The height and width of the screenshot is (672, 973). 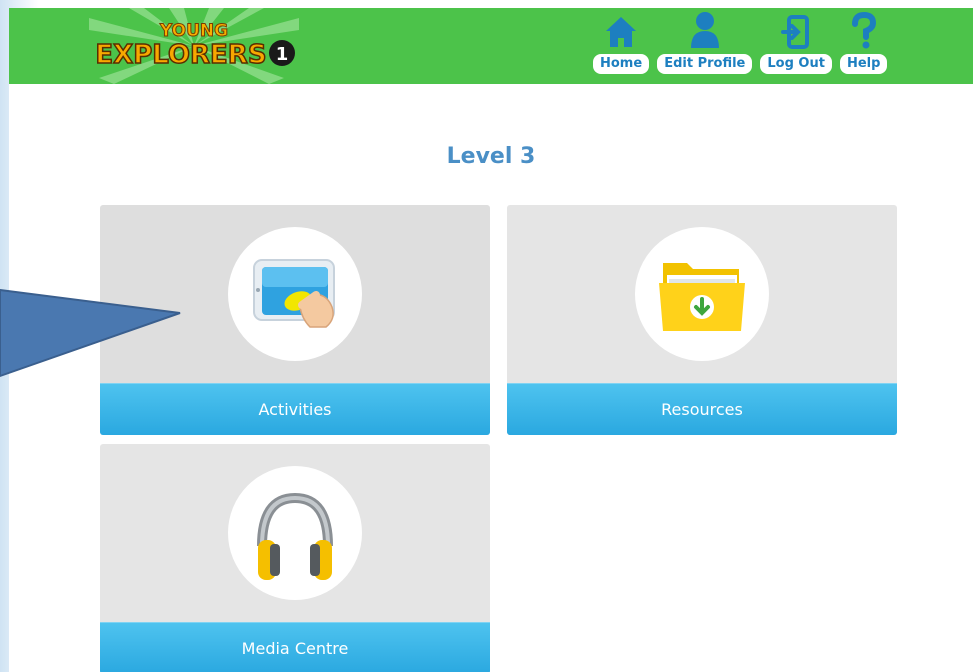 What do you see at coordinates (491, 156) in the screenshot?
I see `page-title: Level 3` at bounding box center [491, 156].